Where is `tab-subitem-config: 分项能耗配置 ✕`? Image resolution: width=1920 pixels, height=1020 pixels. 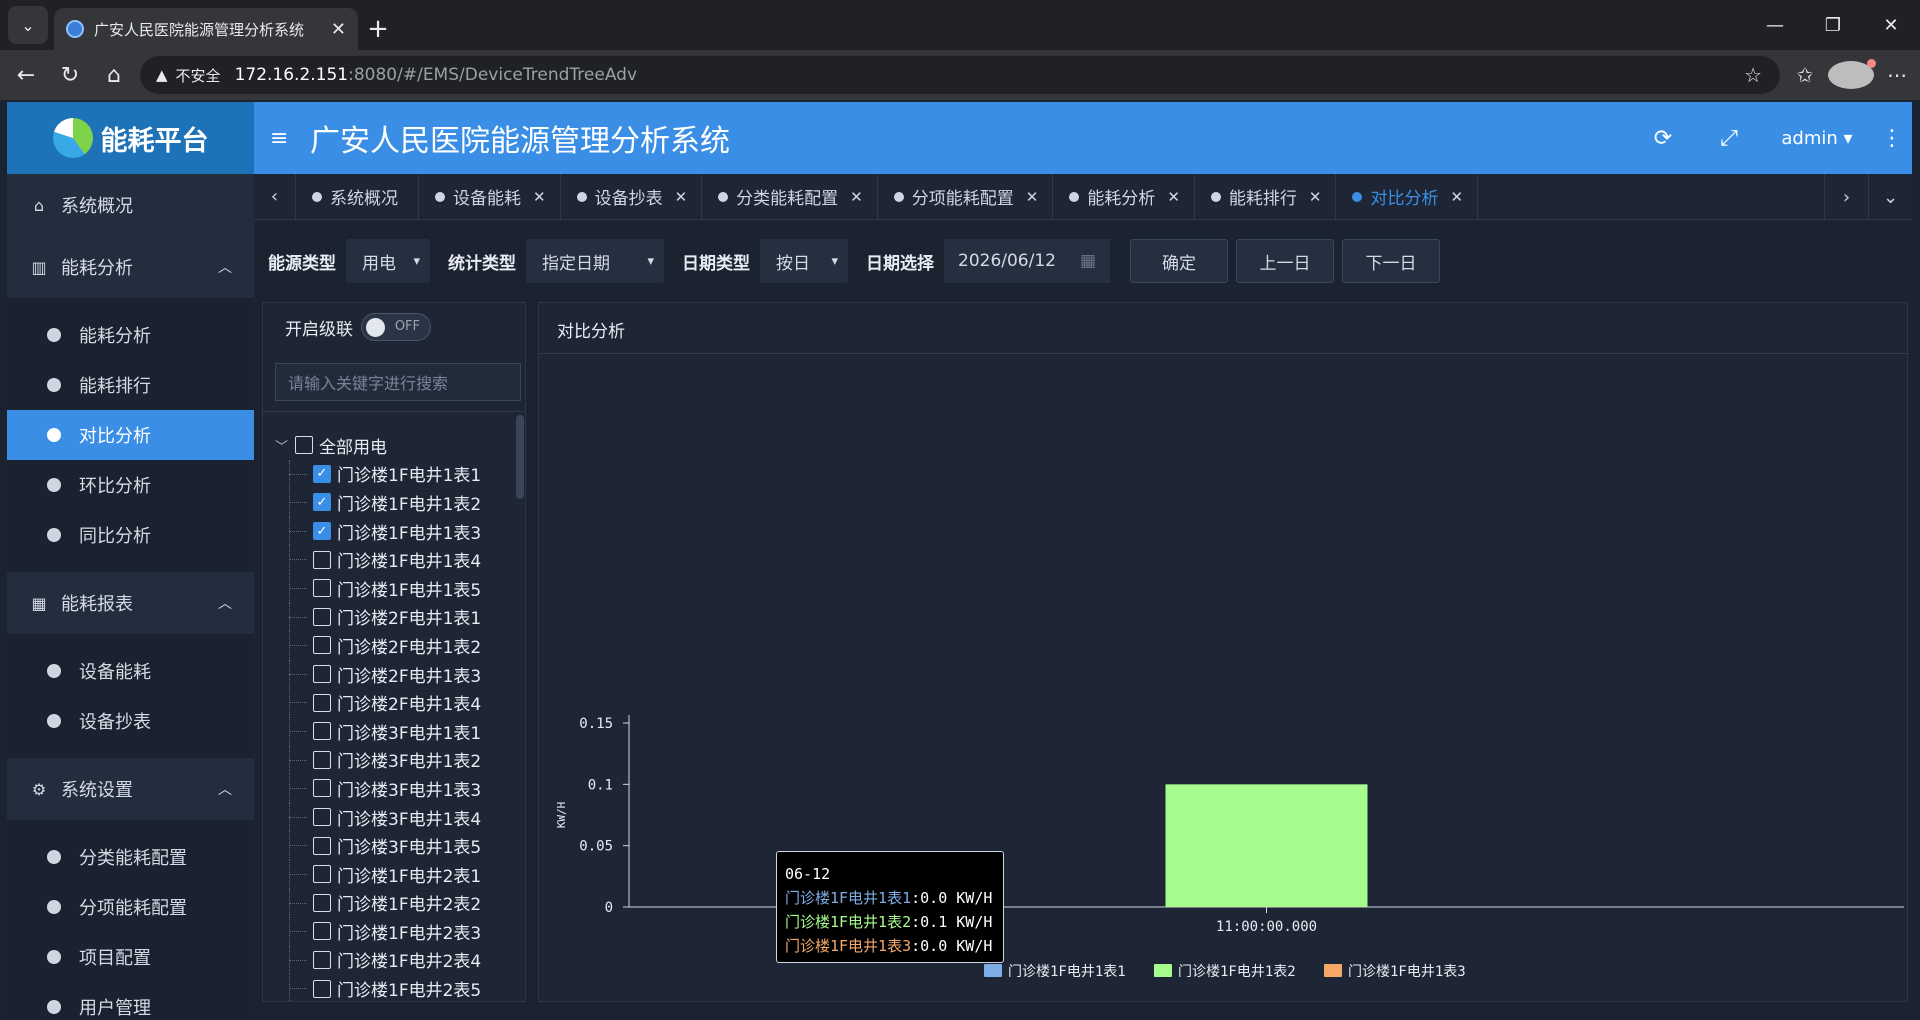
tab-subitem-config: 分项能耗配置 ✕ is located at coordinates (966, 196).